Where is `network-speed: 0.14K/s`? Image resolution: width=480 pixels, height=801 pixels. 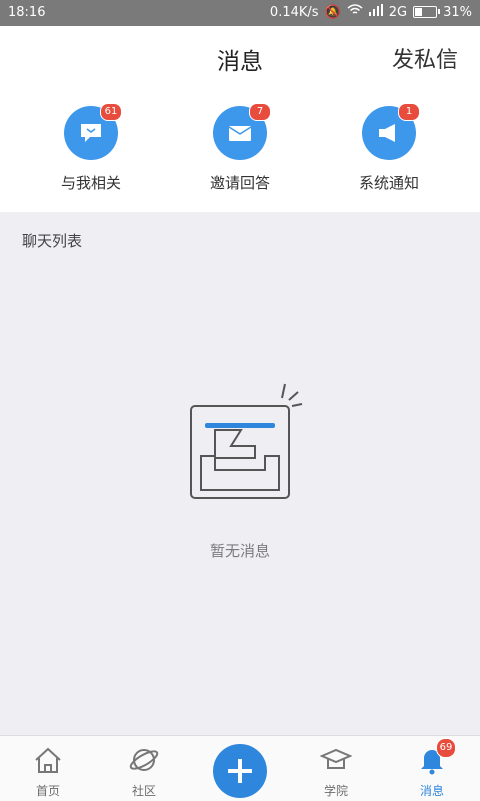 network-speed: 0.14K/s is located at coordinates (294, 12).